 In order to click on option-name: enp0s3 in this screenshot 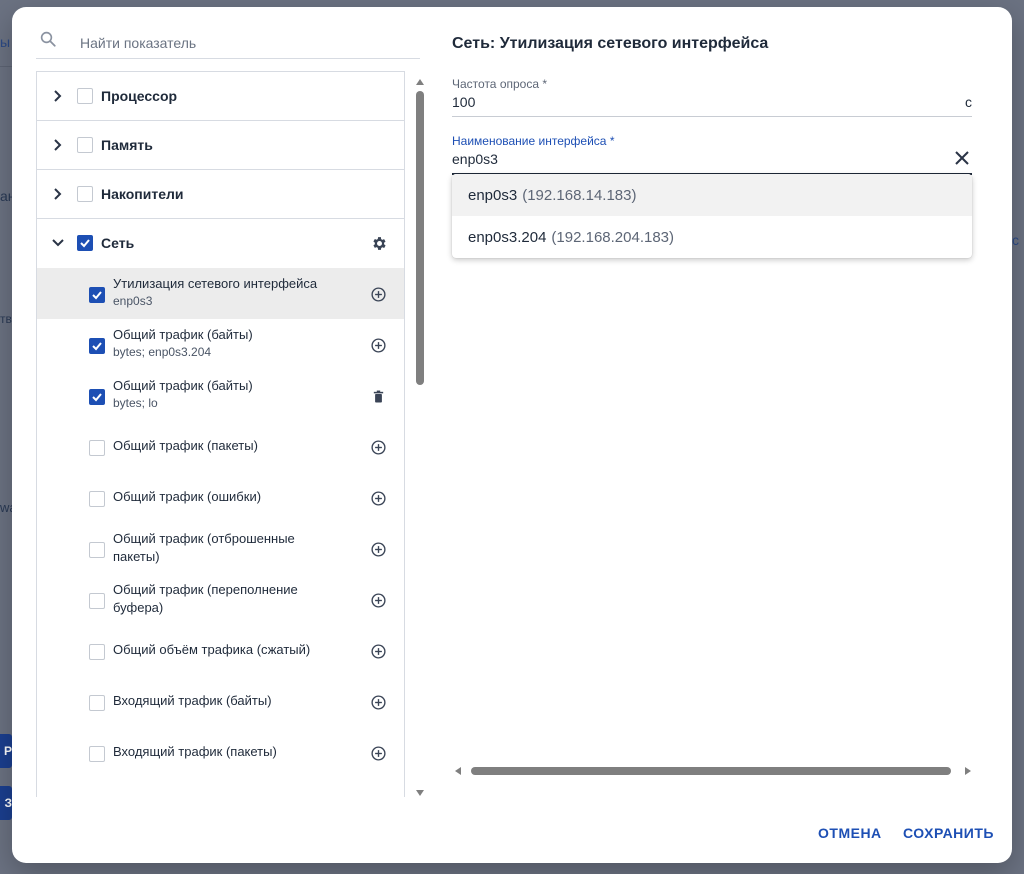, I will do `click(493, 195)`.